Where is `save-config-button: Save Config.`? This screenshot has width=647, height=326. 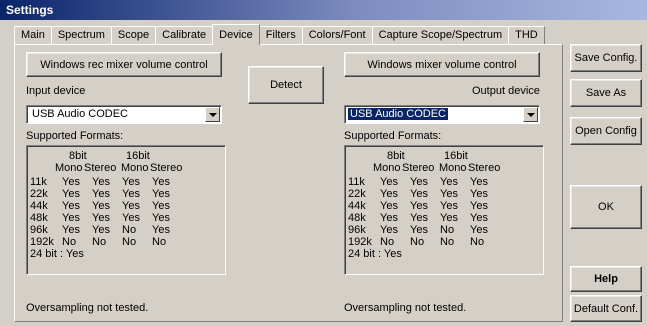 save-config-button: Save Config. is located at coordinates (606, 58).